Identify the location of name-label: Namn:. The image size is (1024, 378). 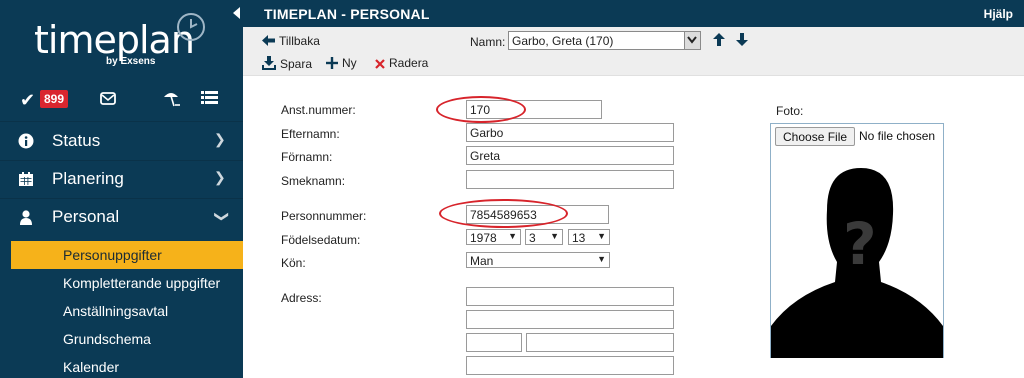
(488, 42).